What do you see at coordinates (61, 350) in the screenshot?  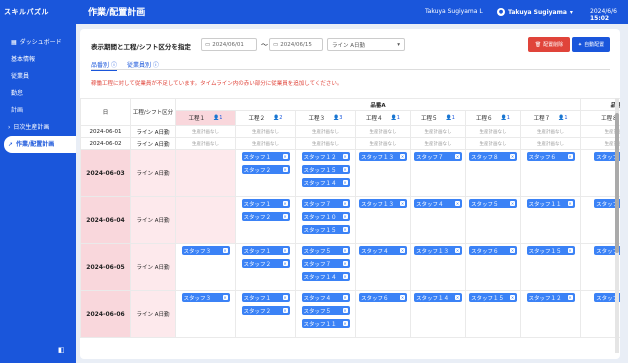 I see `collapse-sidebar-icon: ◧` at bounding box center [61, 350].